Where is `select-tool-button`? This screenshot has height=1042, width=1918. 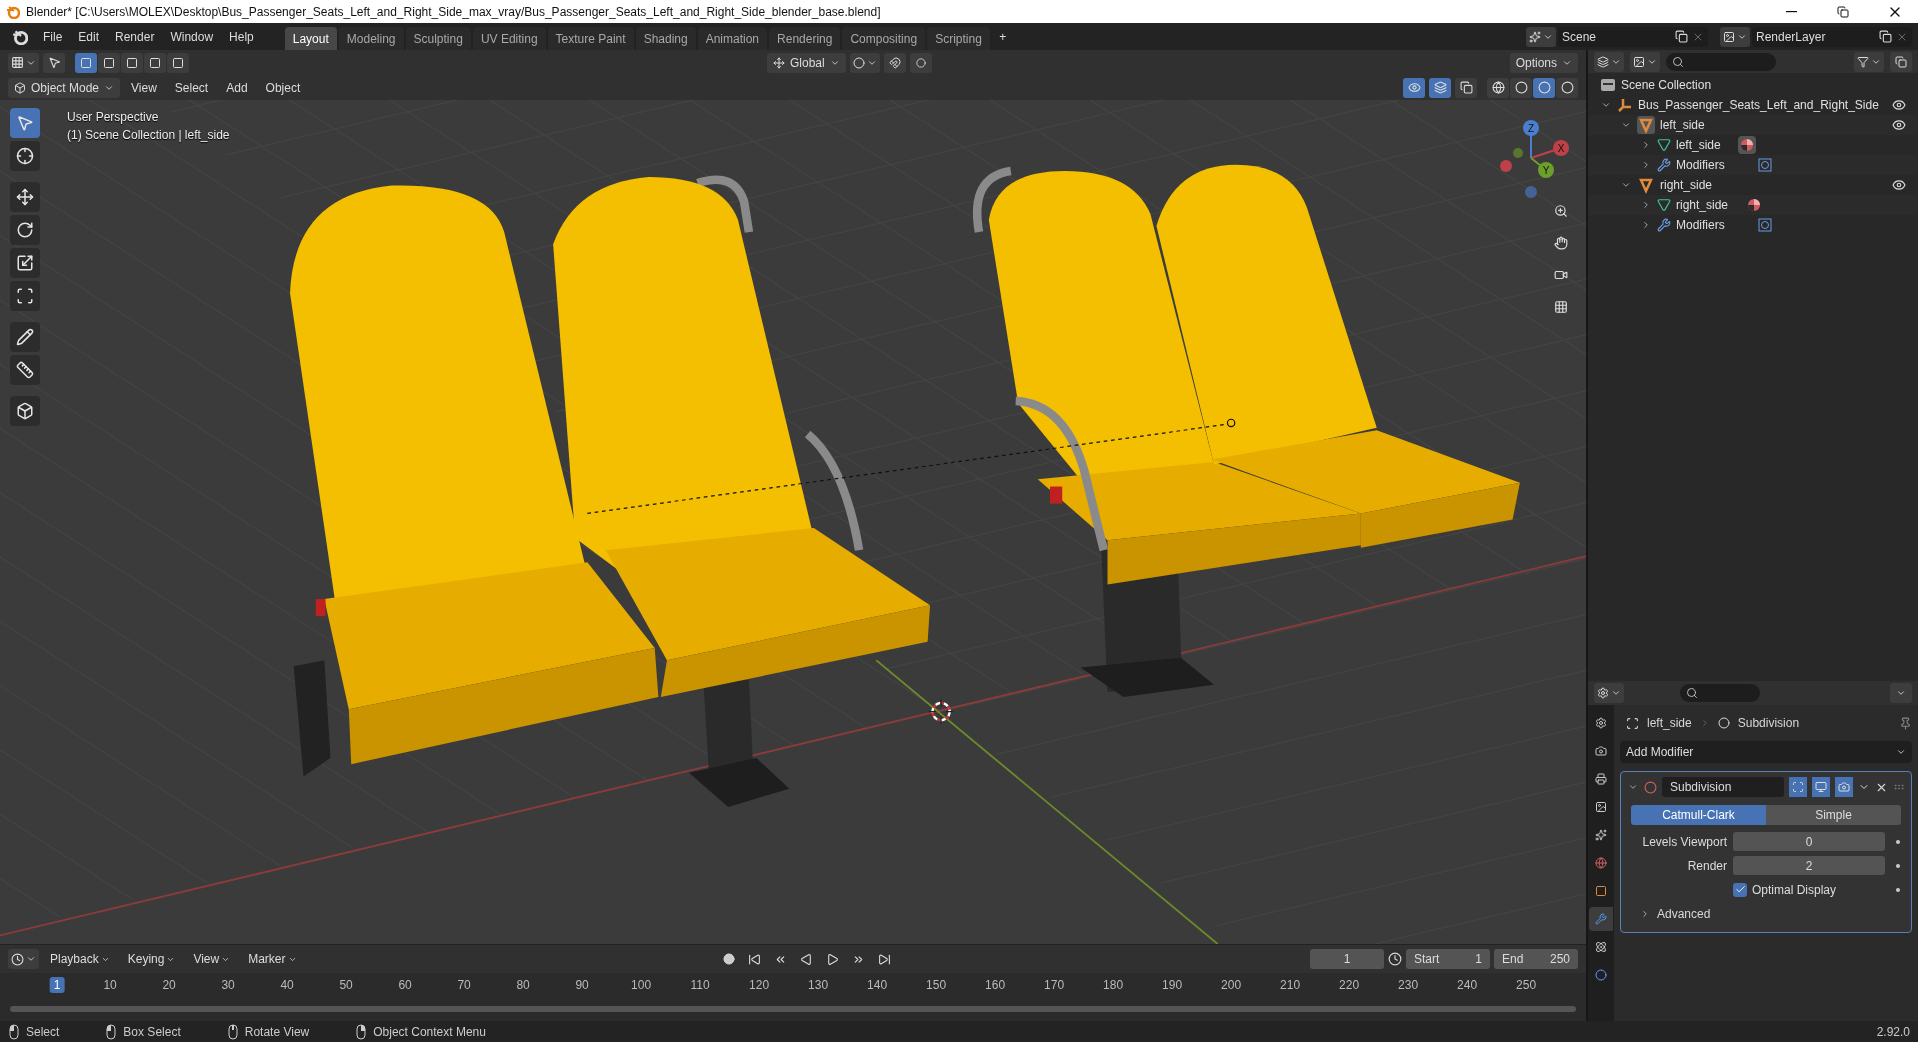 select-tool-button is located at coordinates (25, 123).